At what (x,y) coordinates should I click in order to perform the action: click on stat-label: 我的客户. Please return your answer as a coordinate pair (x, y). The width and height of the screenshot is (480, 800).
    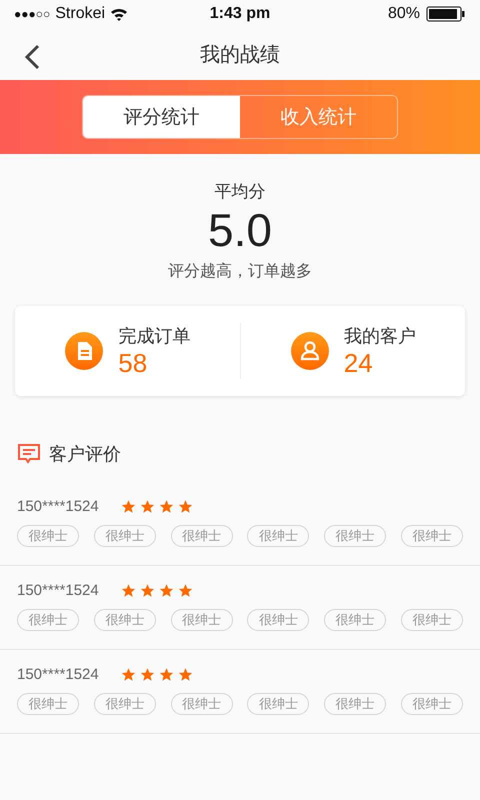
    Looking at the image, I should click on (380, 336).